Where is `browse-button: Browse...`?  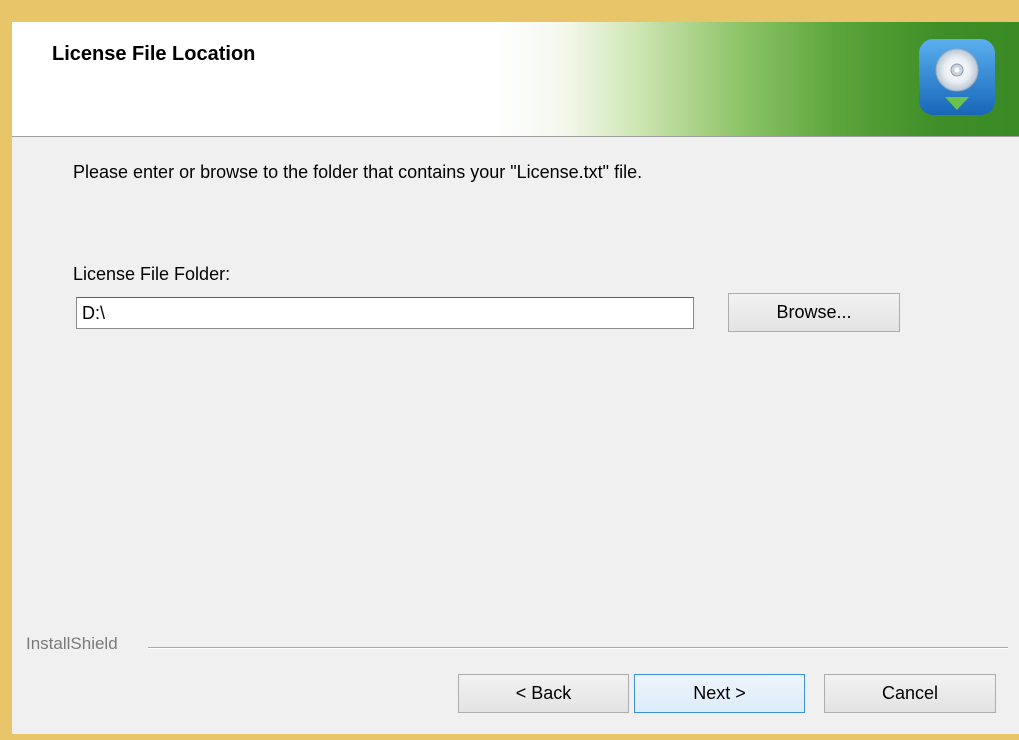 browse-button: Browse... is located at coordinates (814, 312).